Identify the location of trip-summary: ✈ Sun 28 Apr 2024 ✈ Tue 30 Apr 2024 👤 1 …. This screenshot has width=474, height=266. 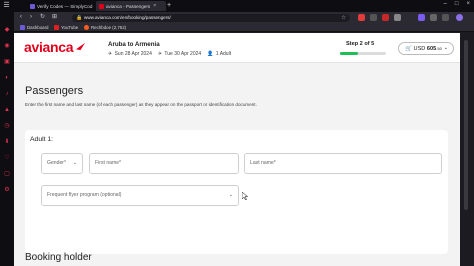
(169, 54).